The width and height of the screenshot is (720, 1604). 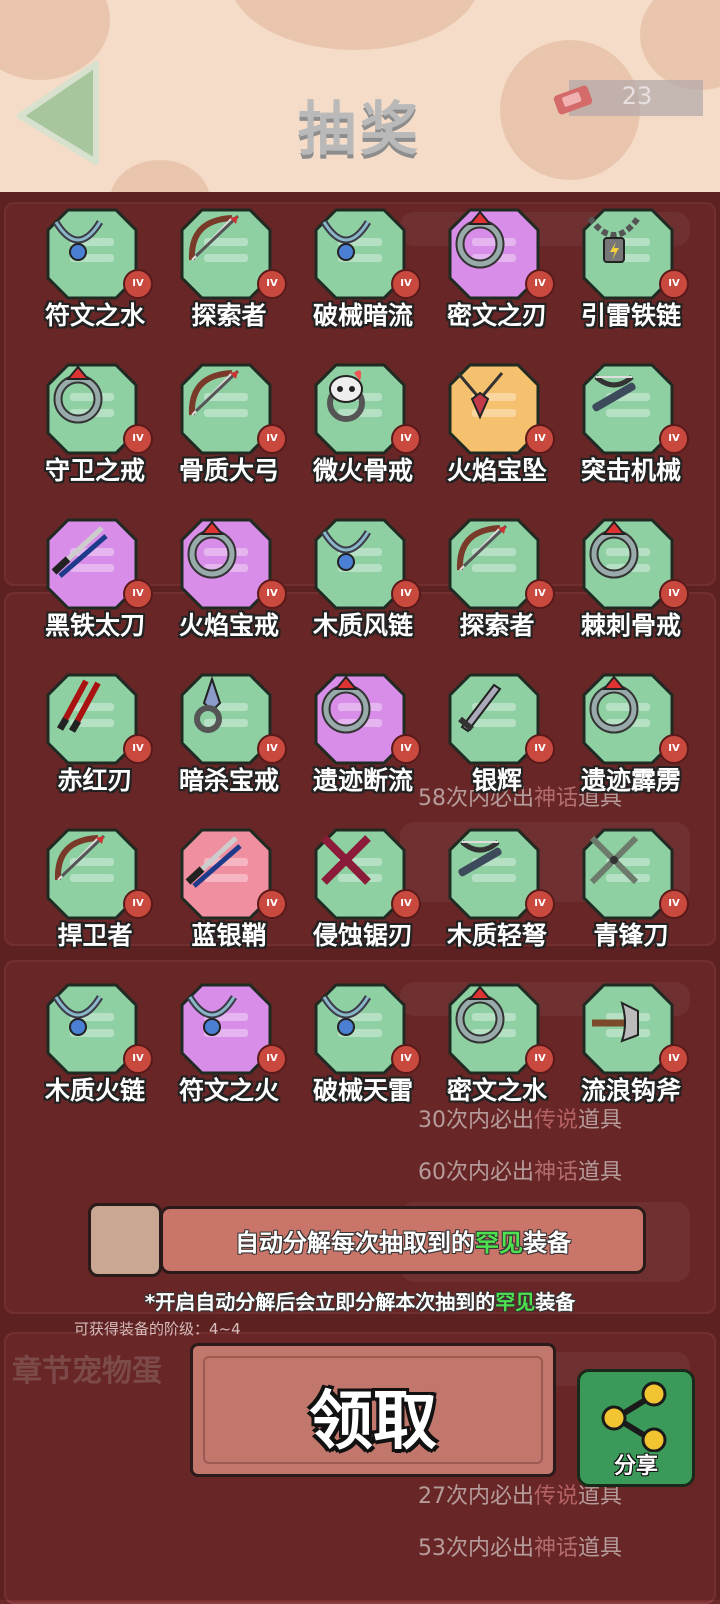 What do you see at coordinates (496, 315) in the screenshot?
I see `item-name: 密文之刃` at bounding box center [496, 315].